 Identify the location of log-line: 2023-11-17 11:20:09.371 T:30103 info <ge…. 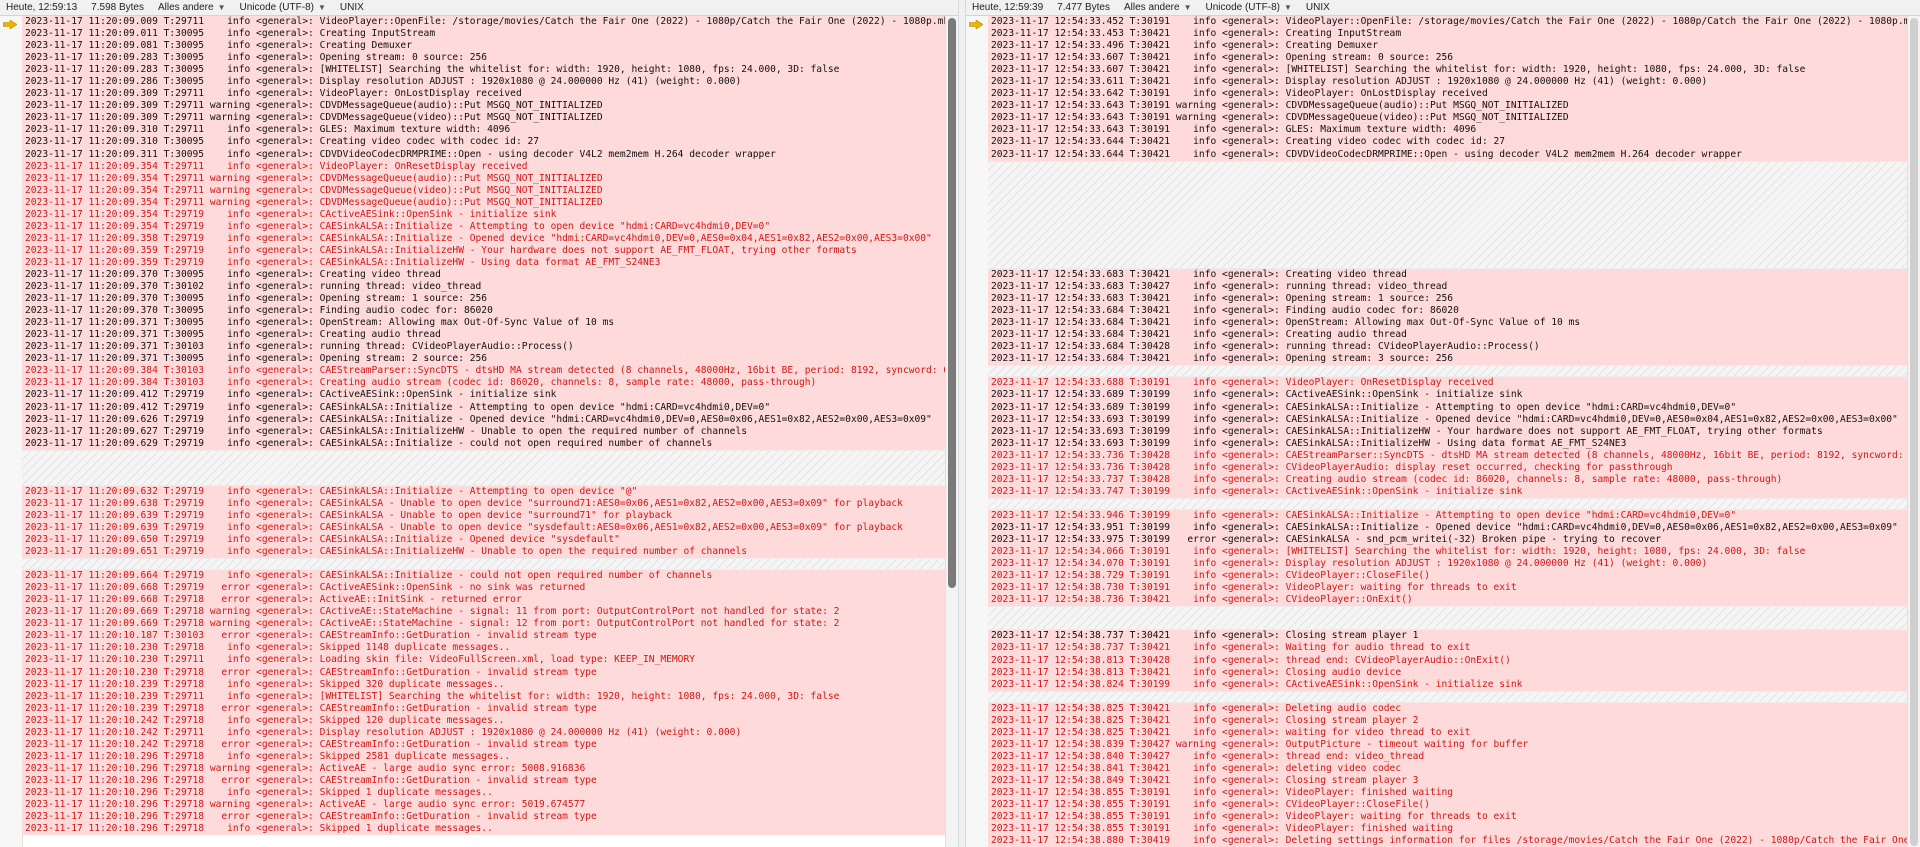
(484, 347).